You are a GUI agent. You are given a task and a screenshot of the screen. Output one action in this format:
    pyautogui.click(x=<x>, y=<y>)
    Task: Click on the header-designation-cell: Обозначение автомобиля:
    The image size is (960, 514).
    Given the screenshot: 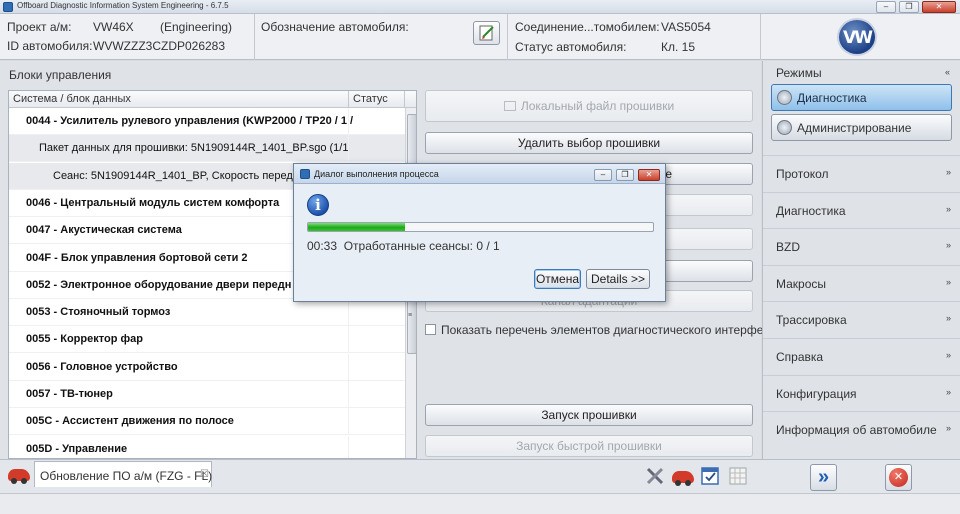 What is the action you would take?
    pyautogui.click(x=381, y=37)
    